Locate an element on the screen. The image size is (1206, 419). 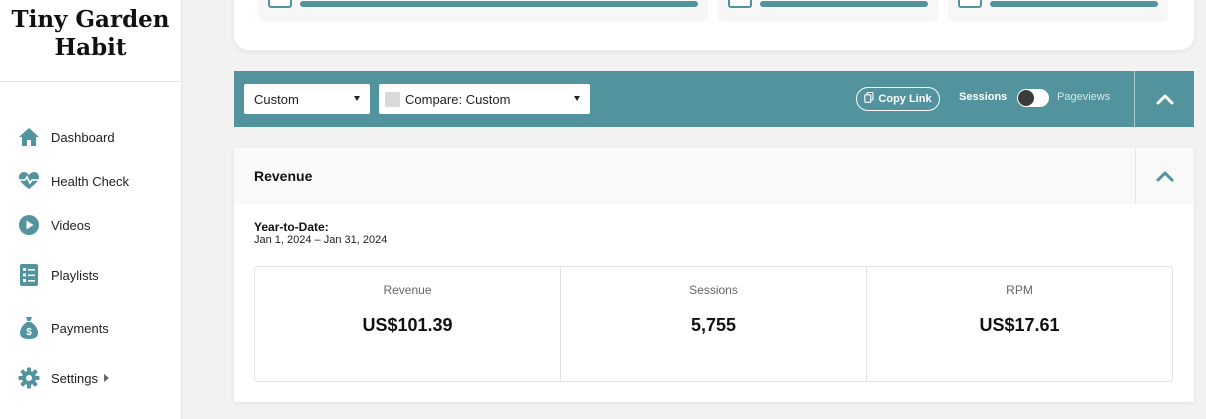
copy-link-button: Copy Link is located at coordinates (898, 99).